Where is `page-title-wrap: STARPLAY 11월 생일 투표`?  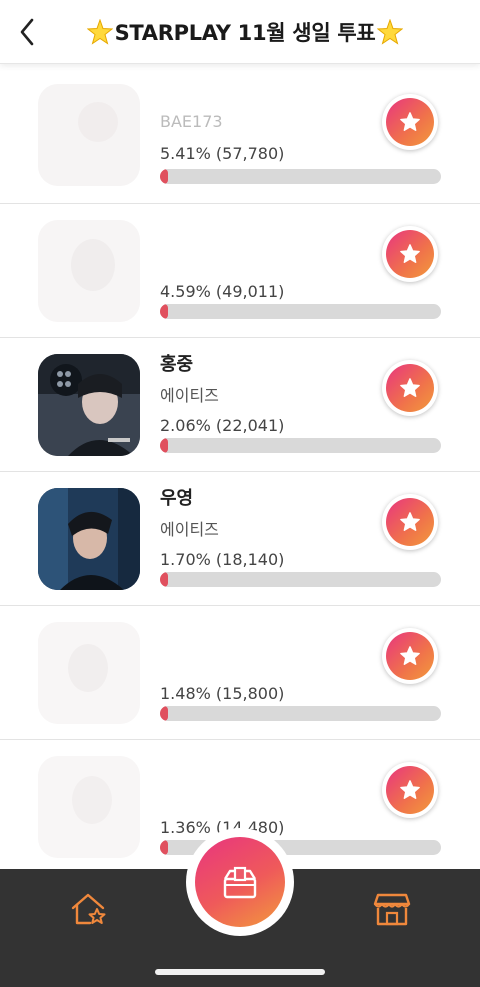 page-title-wrap: STARPLAY 11월 생일 투표 is located at coordinates (245, 32).